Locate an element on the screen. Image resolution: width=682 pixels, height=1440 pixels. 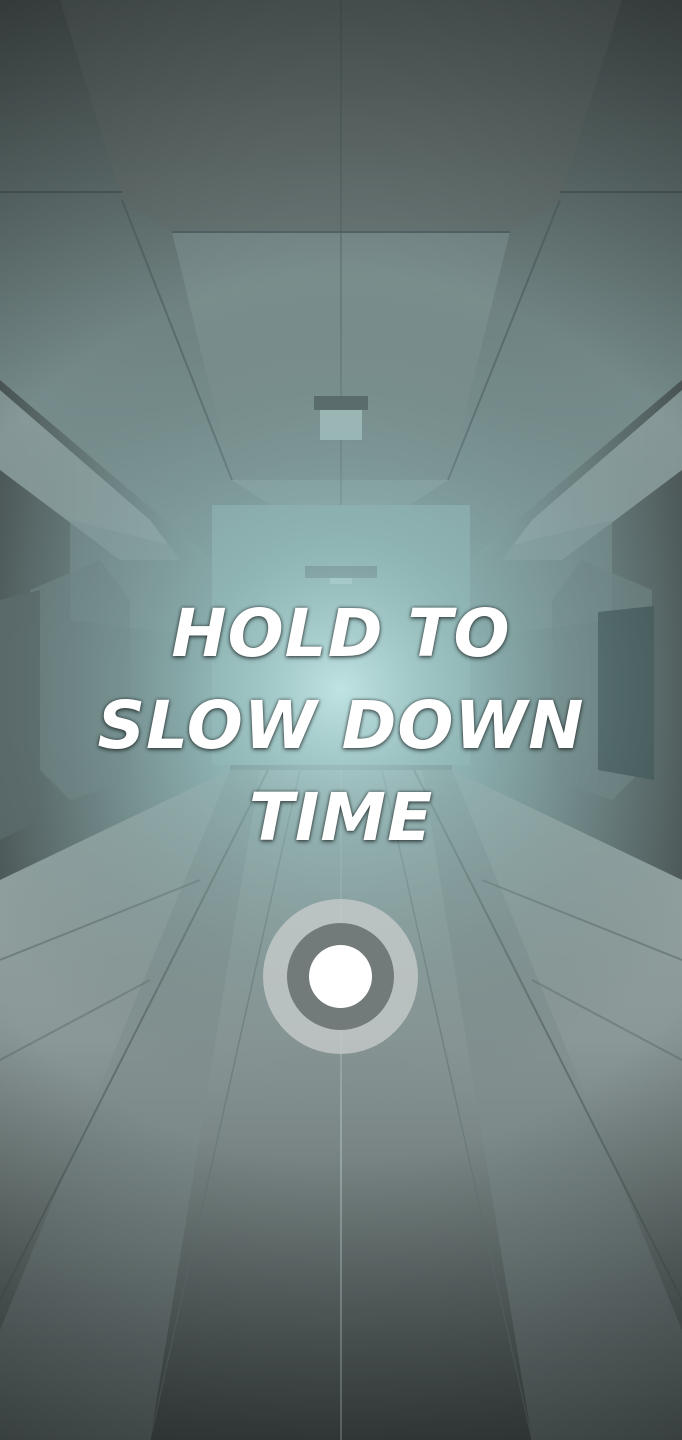
hold-circle-dot is located at coordinates (340, 976).